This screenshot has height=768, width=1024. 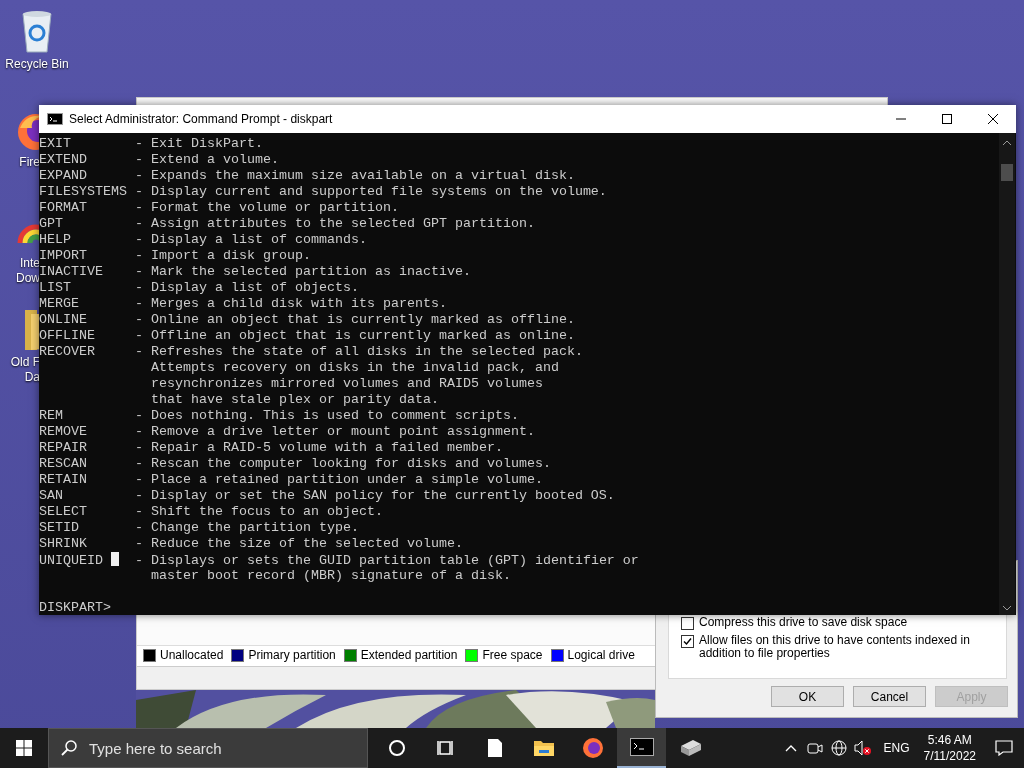 I want to click on console-line: IMPORT - Import a disk group., so click(x=175, y=256).